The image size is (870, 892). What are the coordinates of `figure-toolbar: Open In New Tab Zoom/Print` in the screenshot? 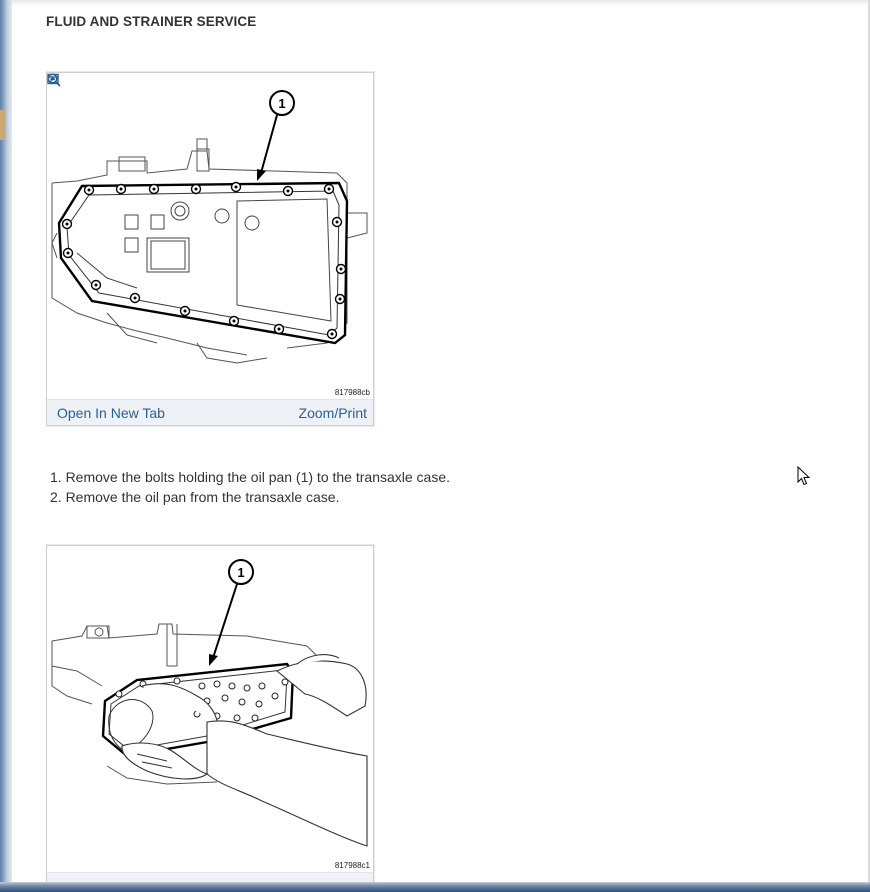 It's located at (210, 249).